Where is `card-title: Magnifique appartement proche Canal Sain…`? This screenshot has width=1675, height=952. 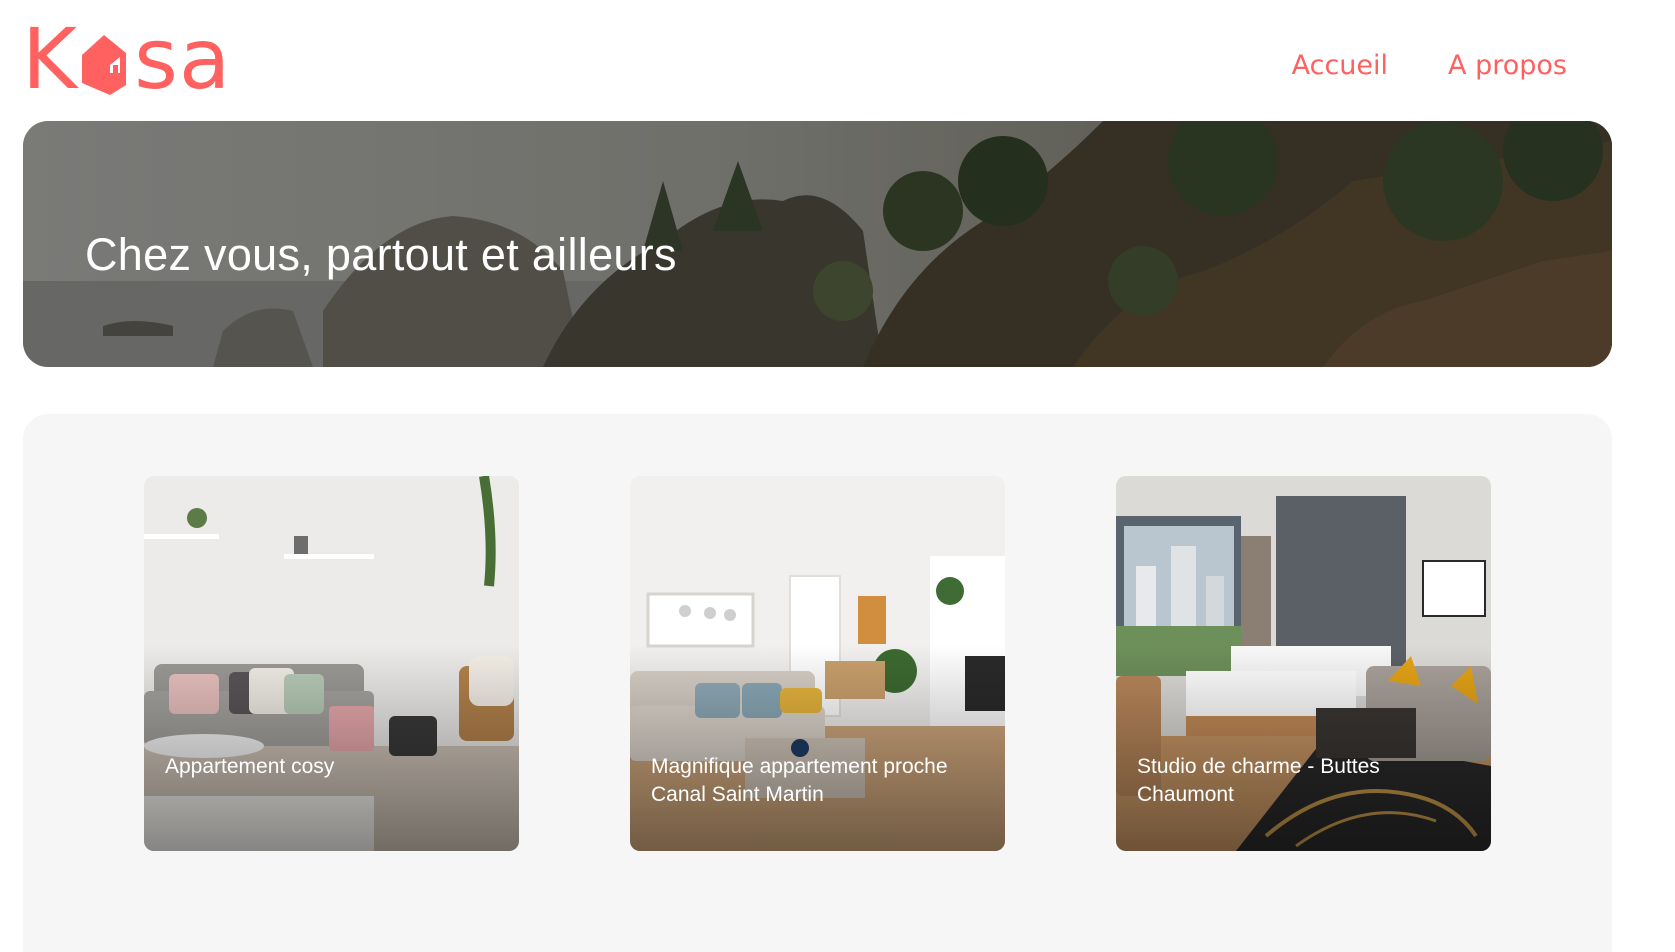
card-title: Magnifique appartement proche Canal Sain… is located at coordinates (799, 780).